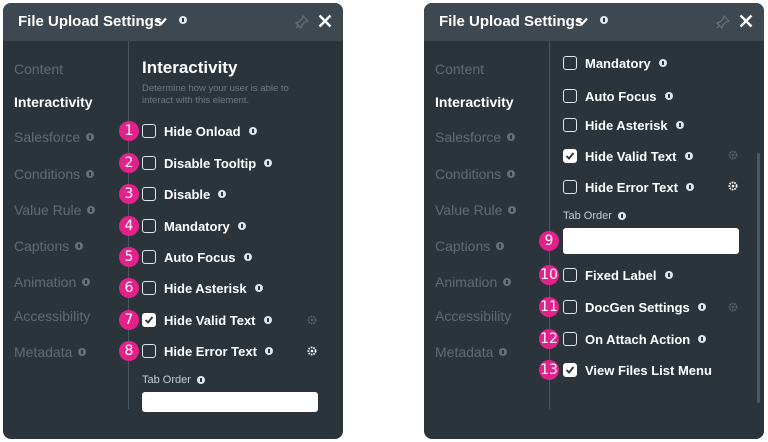  Describe the element at coordinates (129, 351) in the screenshot. I see `annotation-badge: 8` at that location.